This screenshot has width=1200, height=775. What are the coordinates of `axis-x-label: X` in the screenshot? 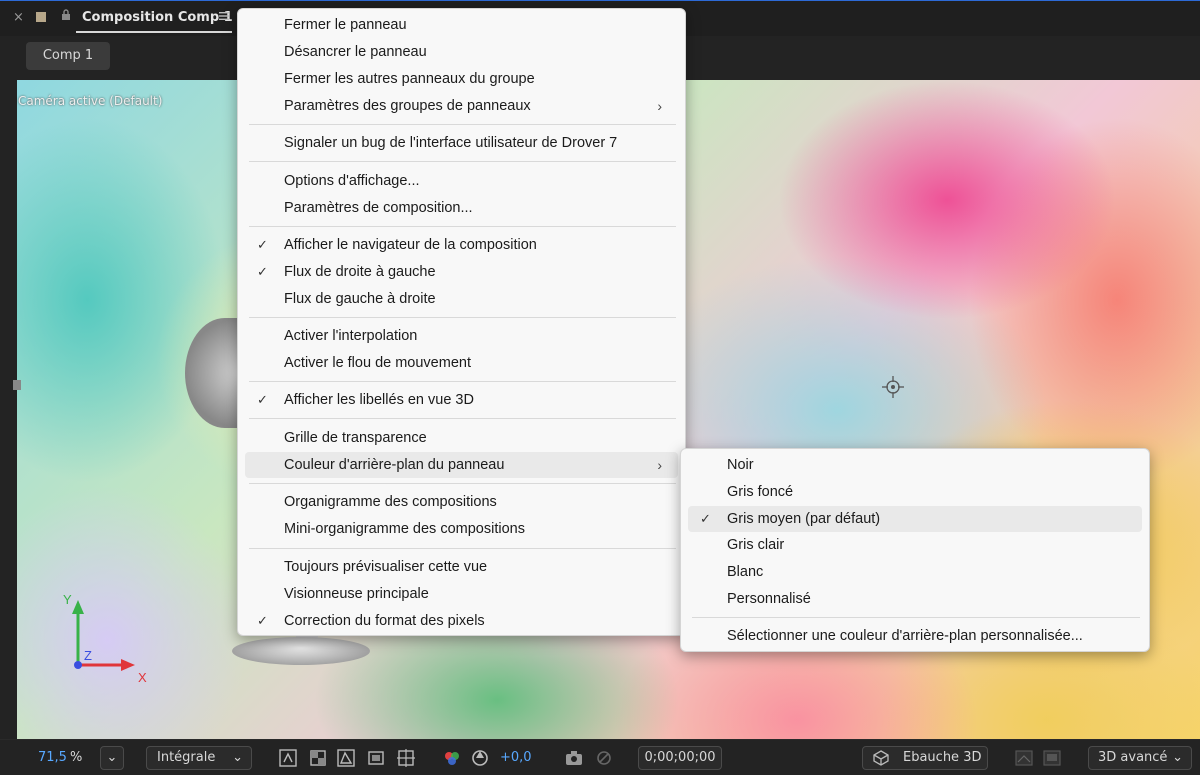 It's located at (142, 677).